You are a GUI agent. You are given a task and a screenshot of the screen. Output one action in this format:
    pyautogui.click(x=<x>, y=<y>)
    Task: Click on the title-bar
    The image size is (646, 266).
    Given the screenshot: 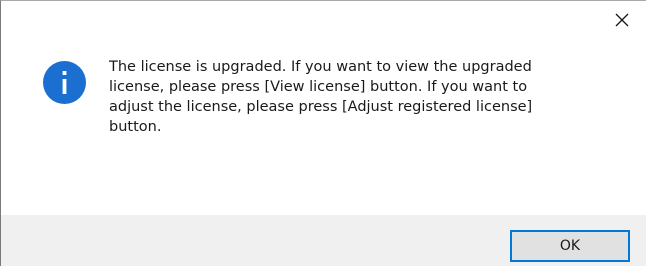 What is the action you would take?
    pyautogui.click(x=323, y=20)
    